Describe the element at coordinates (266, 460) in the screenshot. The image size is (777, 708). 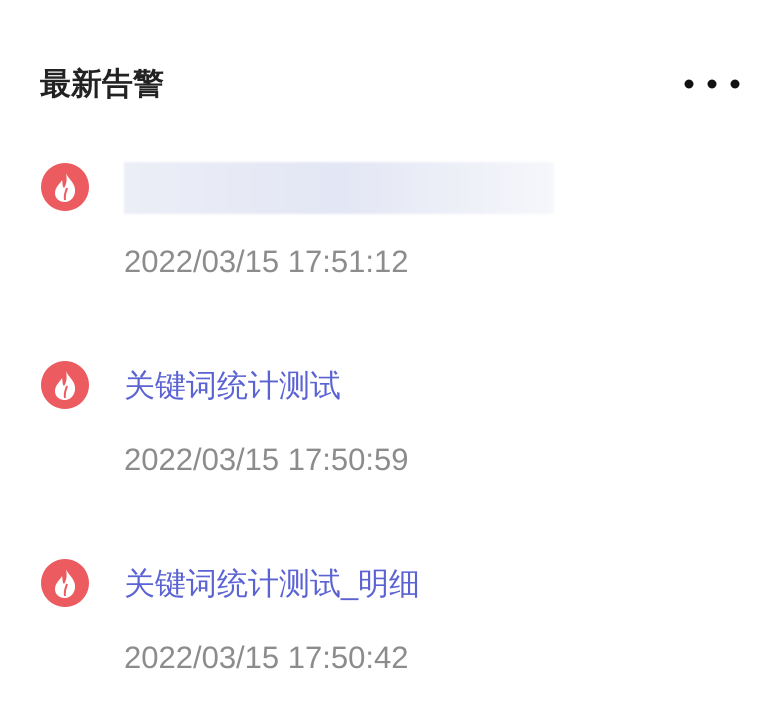
I see `alert-time: 2022/03/15 17:50:59` at that location.